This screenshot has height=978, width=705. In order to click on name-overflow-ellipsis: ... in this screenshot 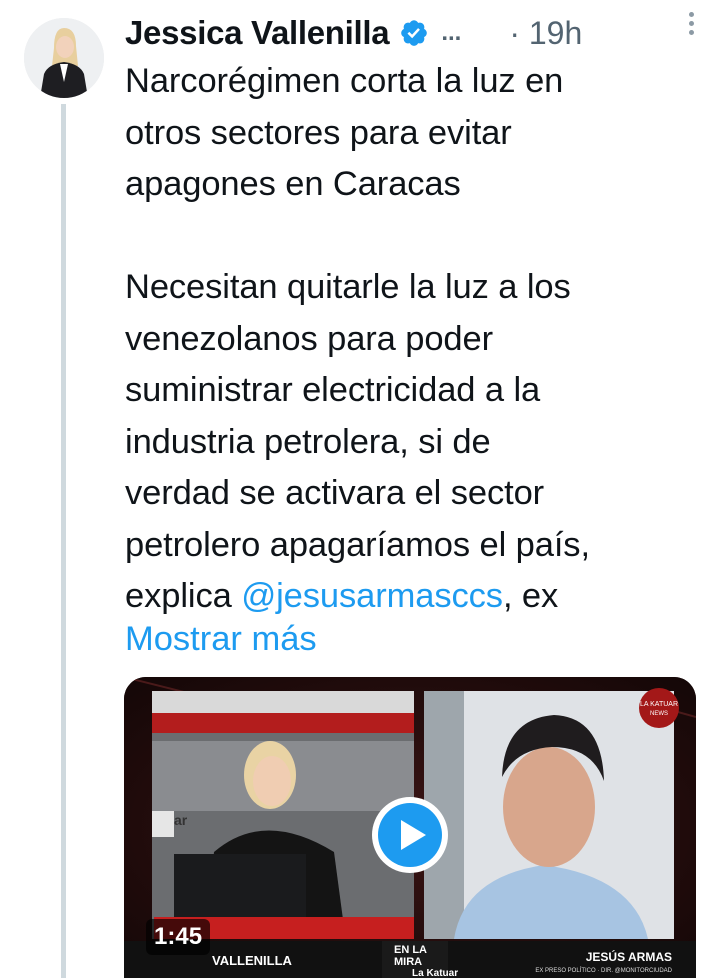, I will do `click(451, 32)`.